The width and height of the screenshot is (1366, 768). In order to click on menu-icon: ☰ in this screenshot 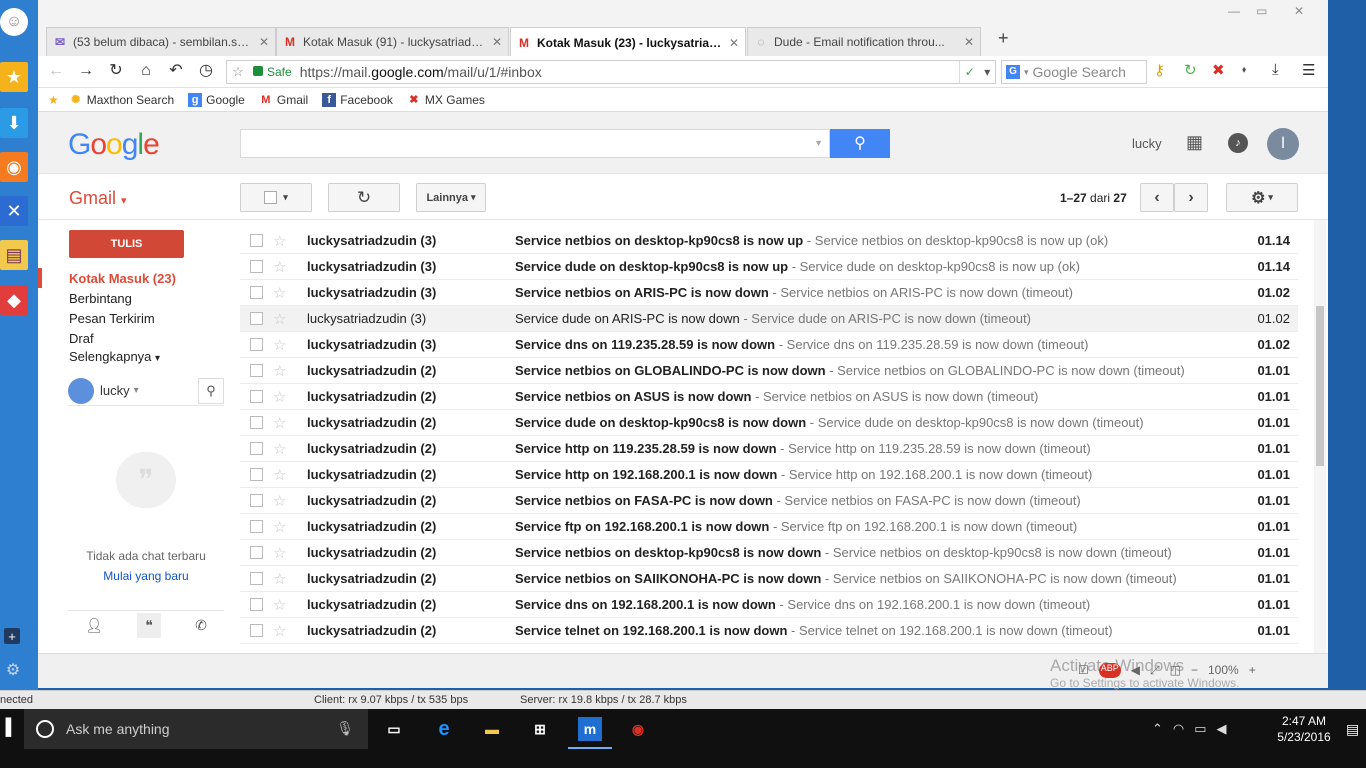, I will do `click(1308, 70)`.